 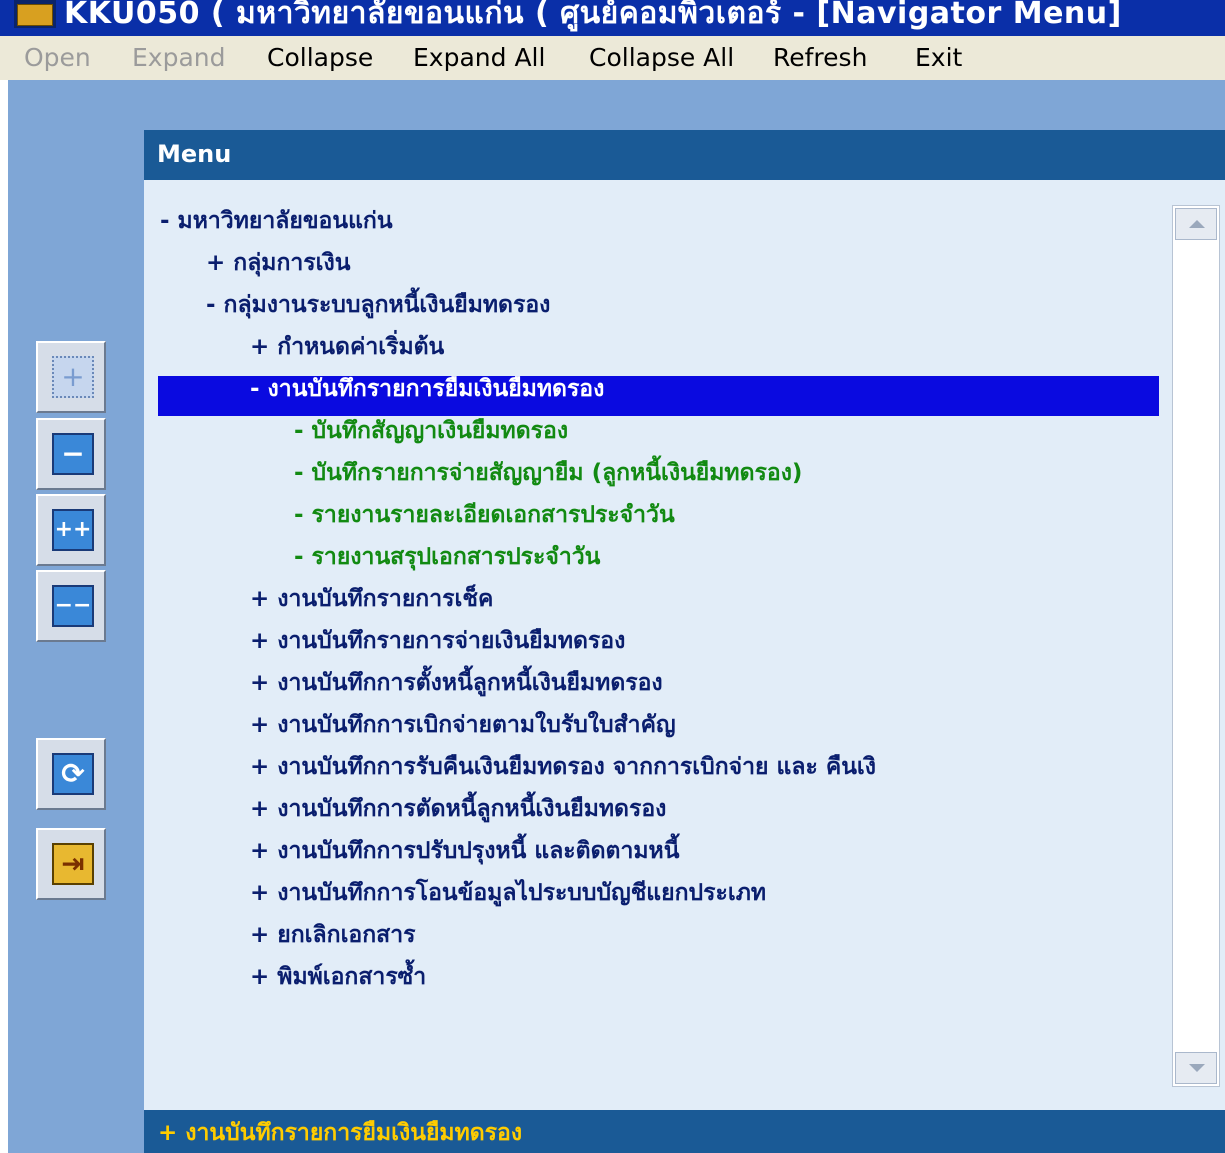 I want to click on expand-all-button: ++, so click(x=71, y=530).